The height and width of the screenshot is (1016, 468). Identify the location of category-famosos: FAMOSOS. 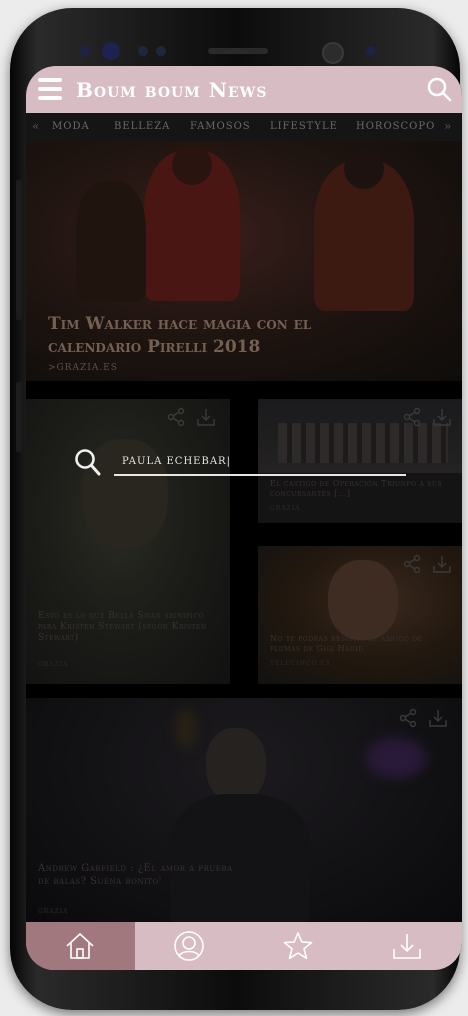
(220, 126).